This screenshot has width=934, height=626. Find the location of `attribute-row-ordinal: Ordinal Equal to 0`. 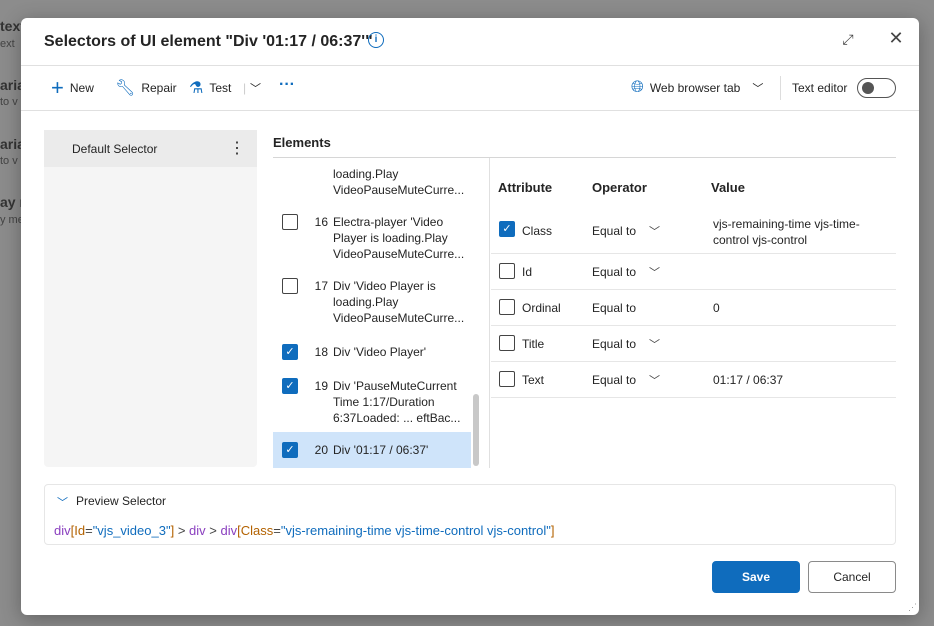

attribute-row-ordinal: Ordinal Equal to 0 is located at coordinates (693, 308).